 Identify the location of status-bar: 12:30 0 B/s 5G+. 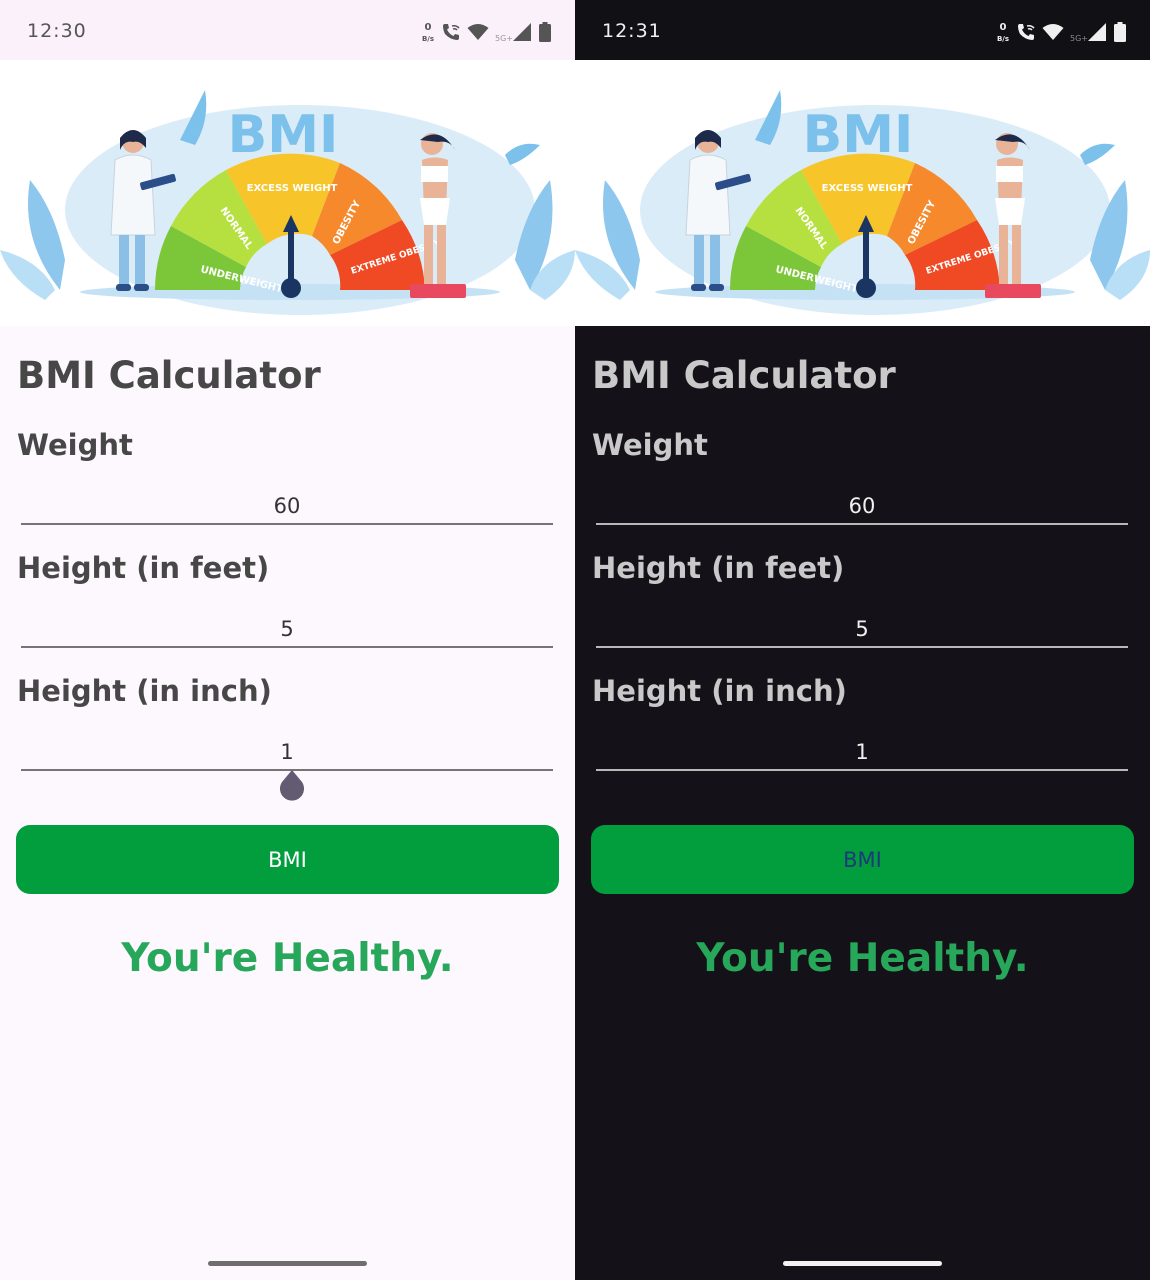
(287, 30).